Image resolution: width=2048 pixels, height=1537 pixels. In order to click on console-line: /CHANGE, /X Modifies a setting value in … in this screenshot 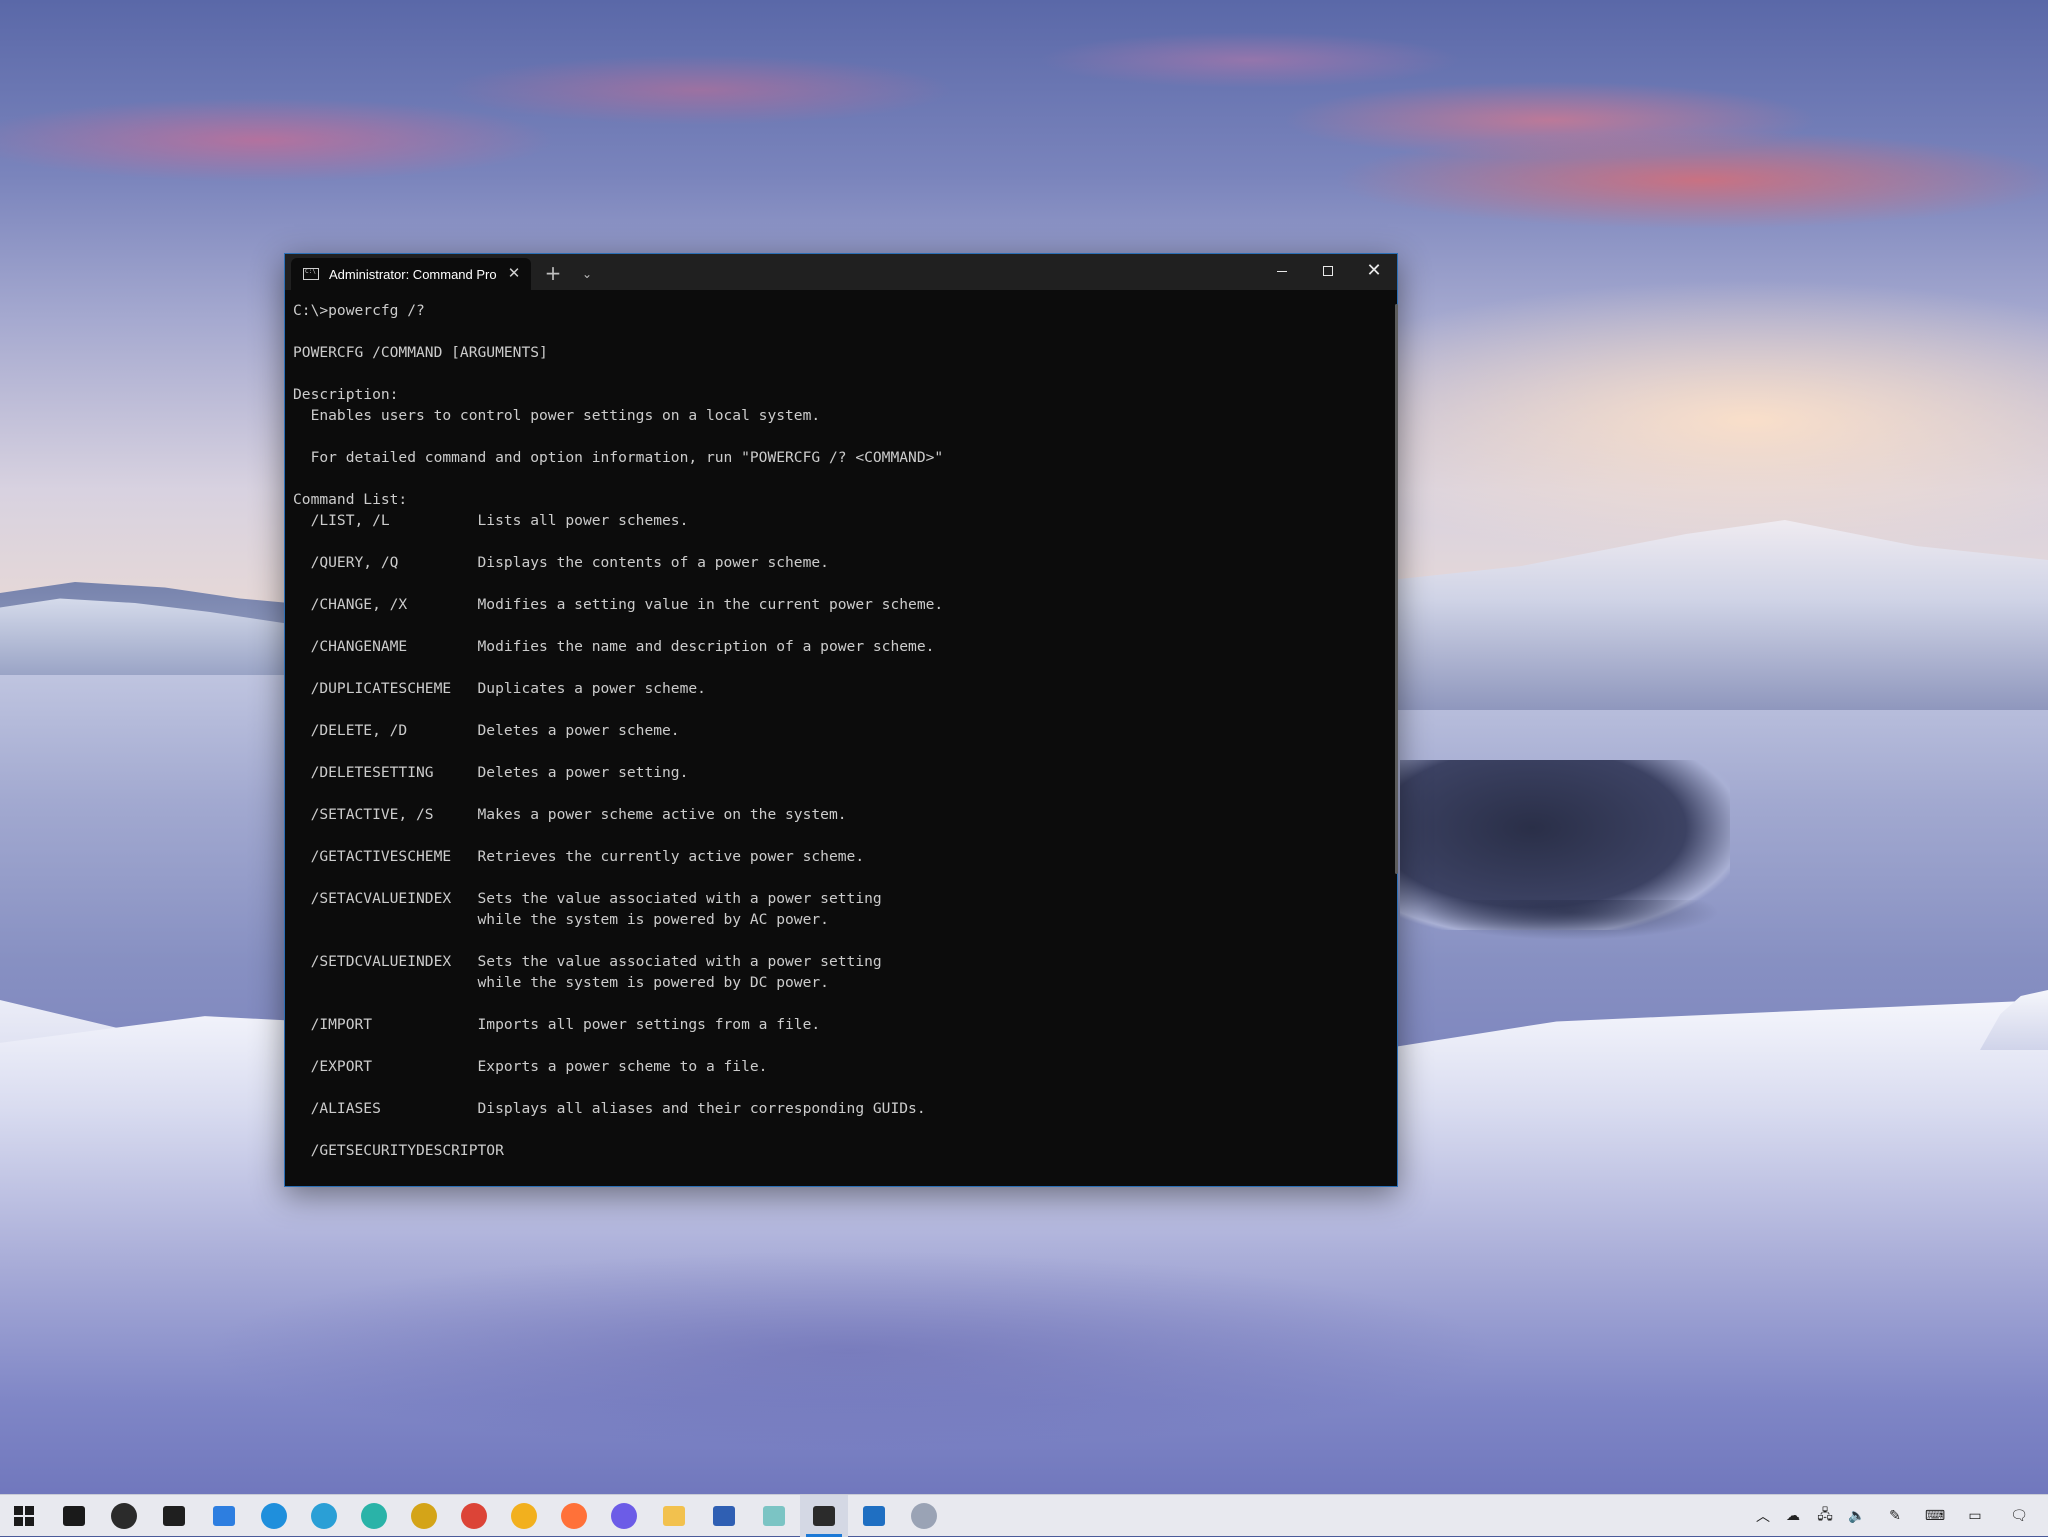, I will do `click(618, 604)`.